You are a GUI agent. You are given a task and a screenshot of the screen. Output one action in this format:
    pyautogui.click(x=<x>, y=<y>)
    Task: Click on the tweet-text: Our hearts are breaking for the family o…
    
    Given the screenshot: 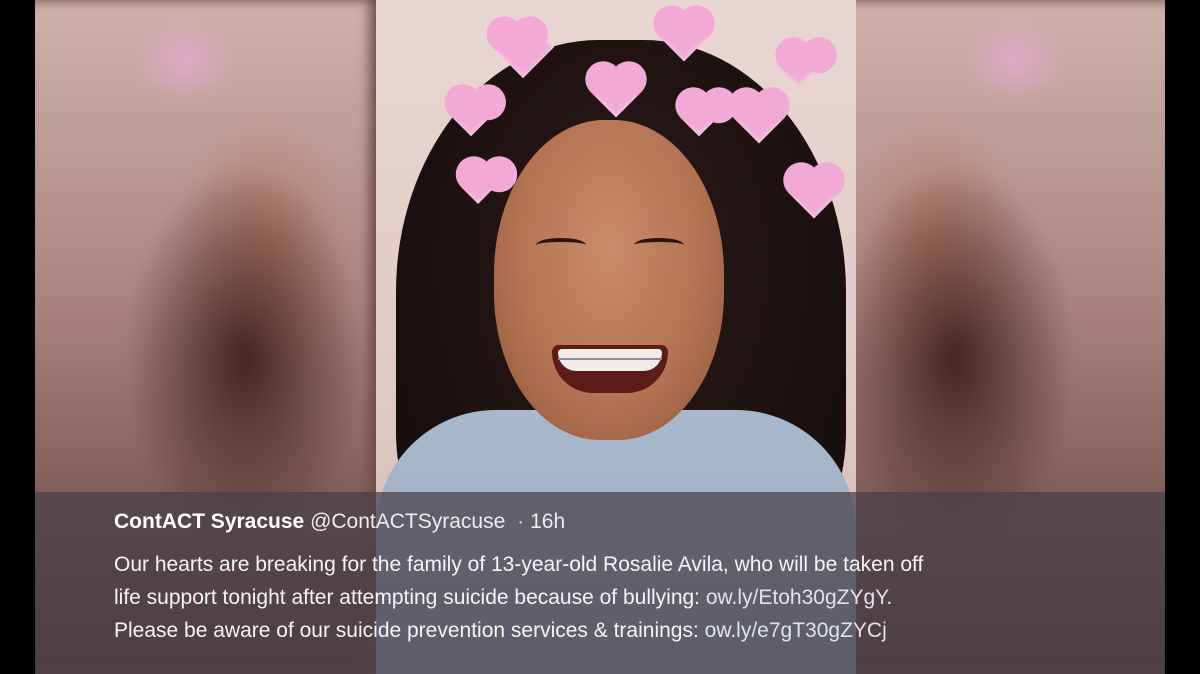 What is the action you would take?
    pyautogui.click(x=609, y=597)
    